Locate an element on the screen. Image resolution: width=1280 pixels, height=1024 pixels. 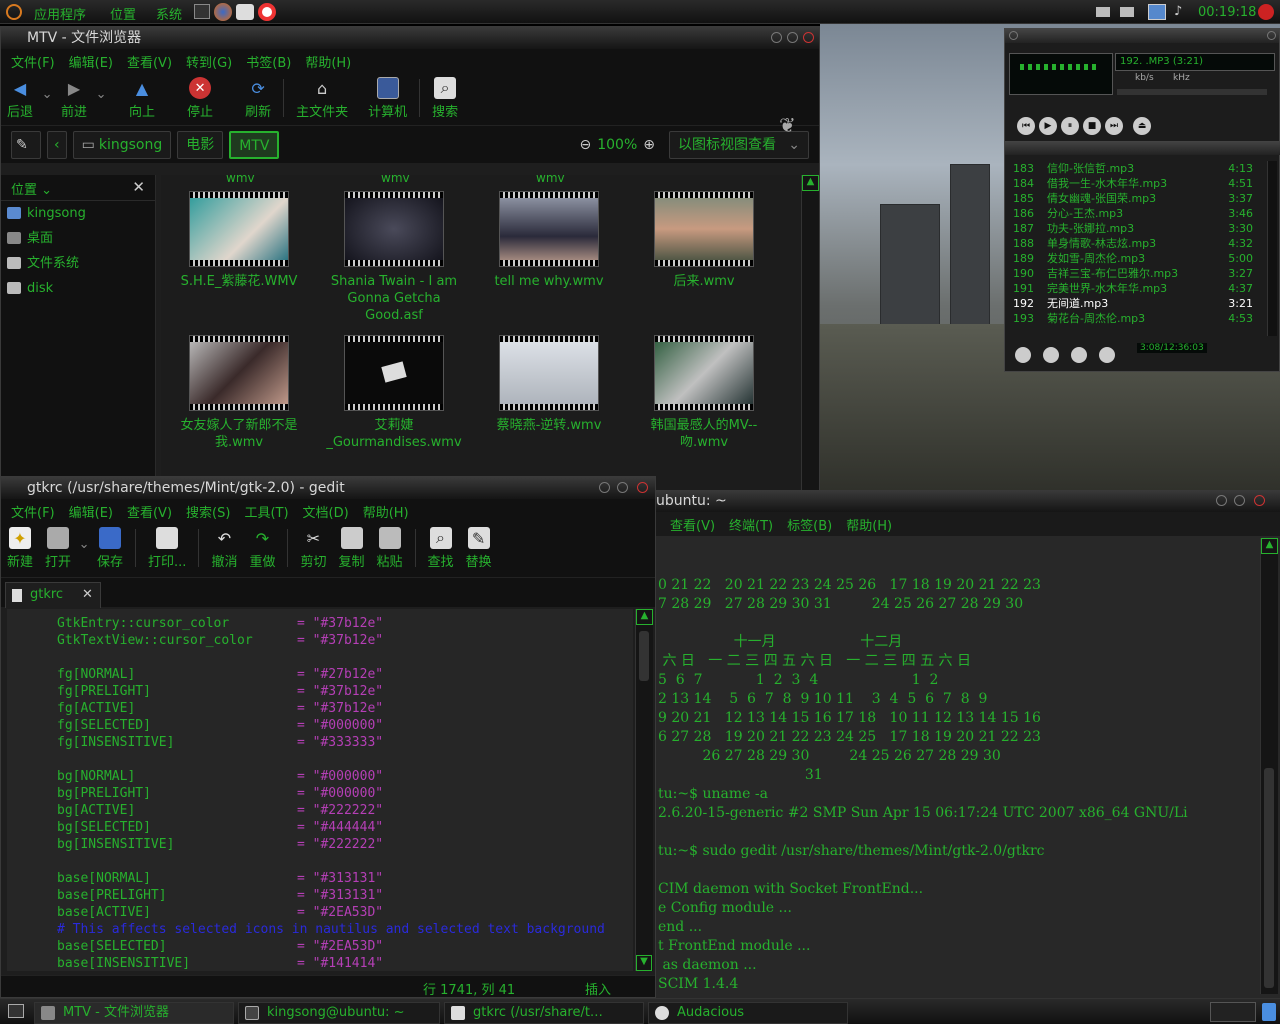
paste-button: 粘贴 is located at coordinates (390, 546).